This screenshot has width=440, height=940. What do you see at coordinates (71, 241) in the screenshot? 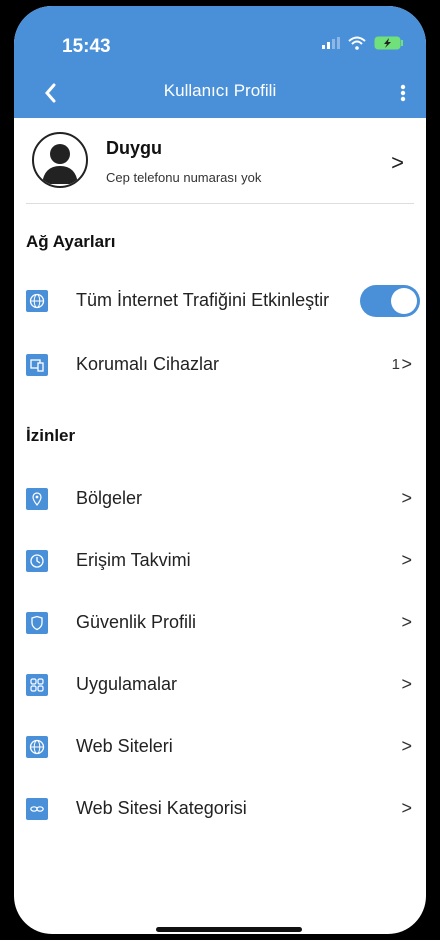
I see `section-heading-network: Ağ Ayarları` at bounding box center [71, 241].